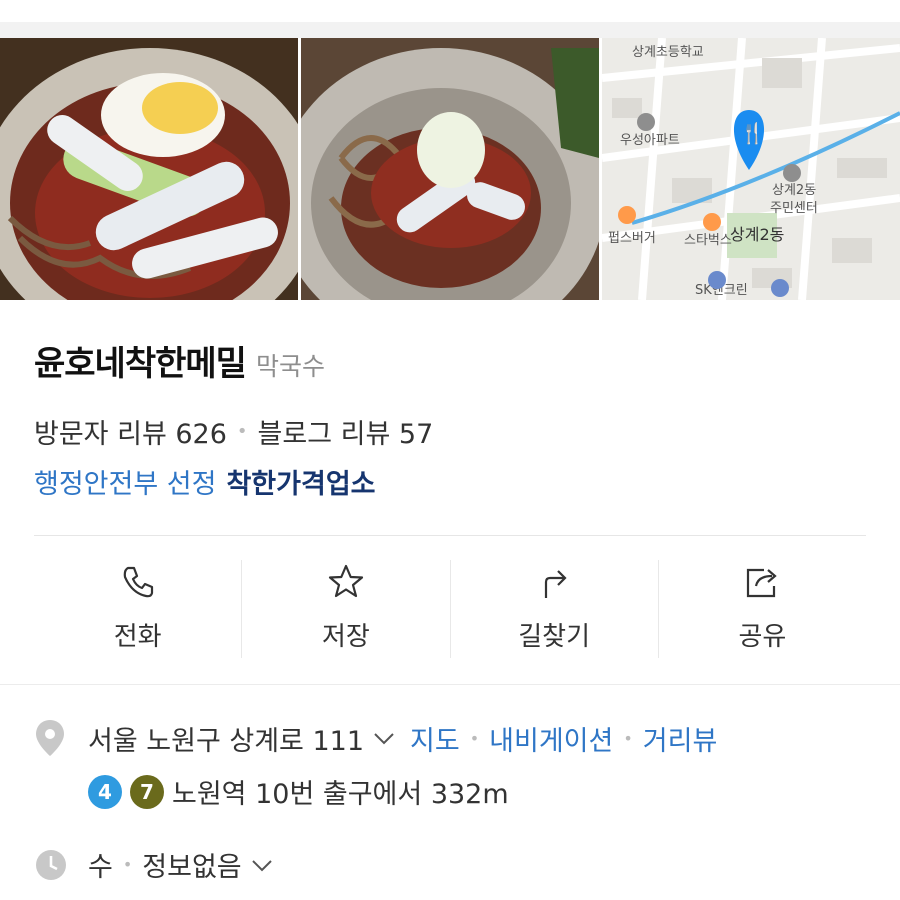 This screenshot has width=900, height=900. I want to click on star-icon, so click(345, 581).